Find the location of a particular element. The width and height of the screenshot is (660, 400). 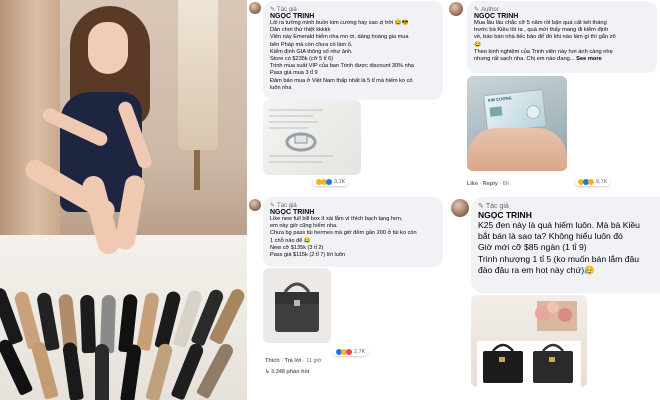

gia-card-photo: KIM CƯƠNG is located at coordinates (517, 123).